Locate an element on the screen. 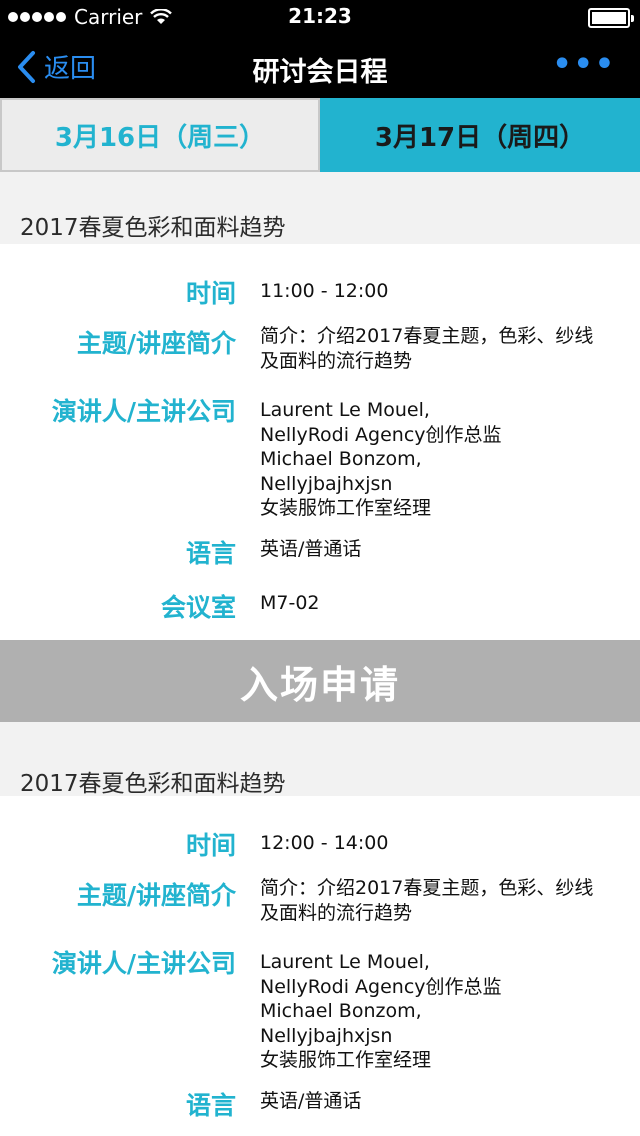 The image size is (640, 1136). more-icon: ••• is located at coordinates (584, 65).